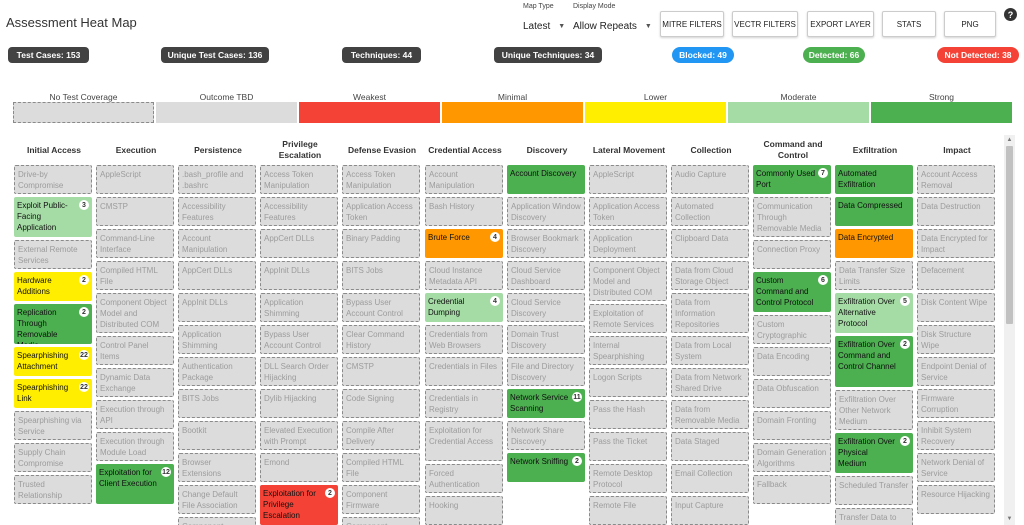 Image resolution: width=1024 pixels, height=525 pixels. What do you see at coordinates (765, 24) in the screenshot?
I see `vectr-filters-button: VECTR FILTERS` at bounding box center [765, 24].